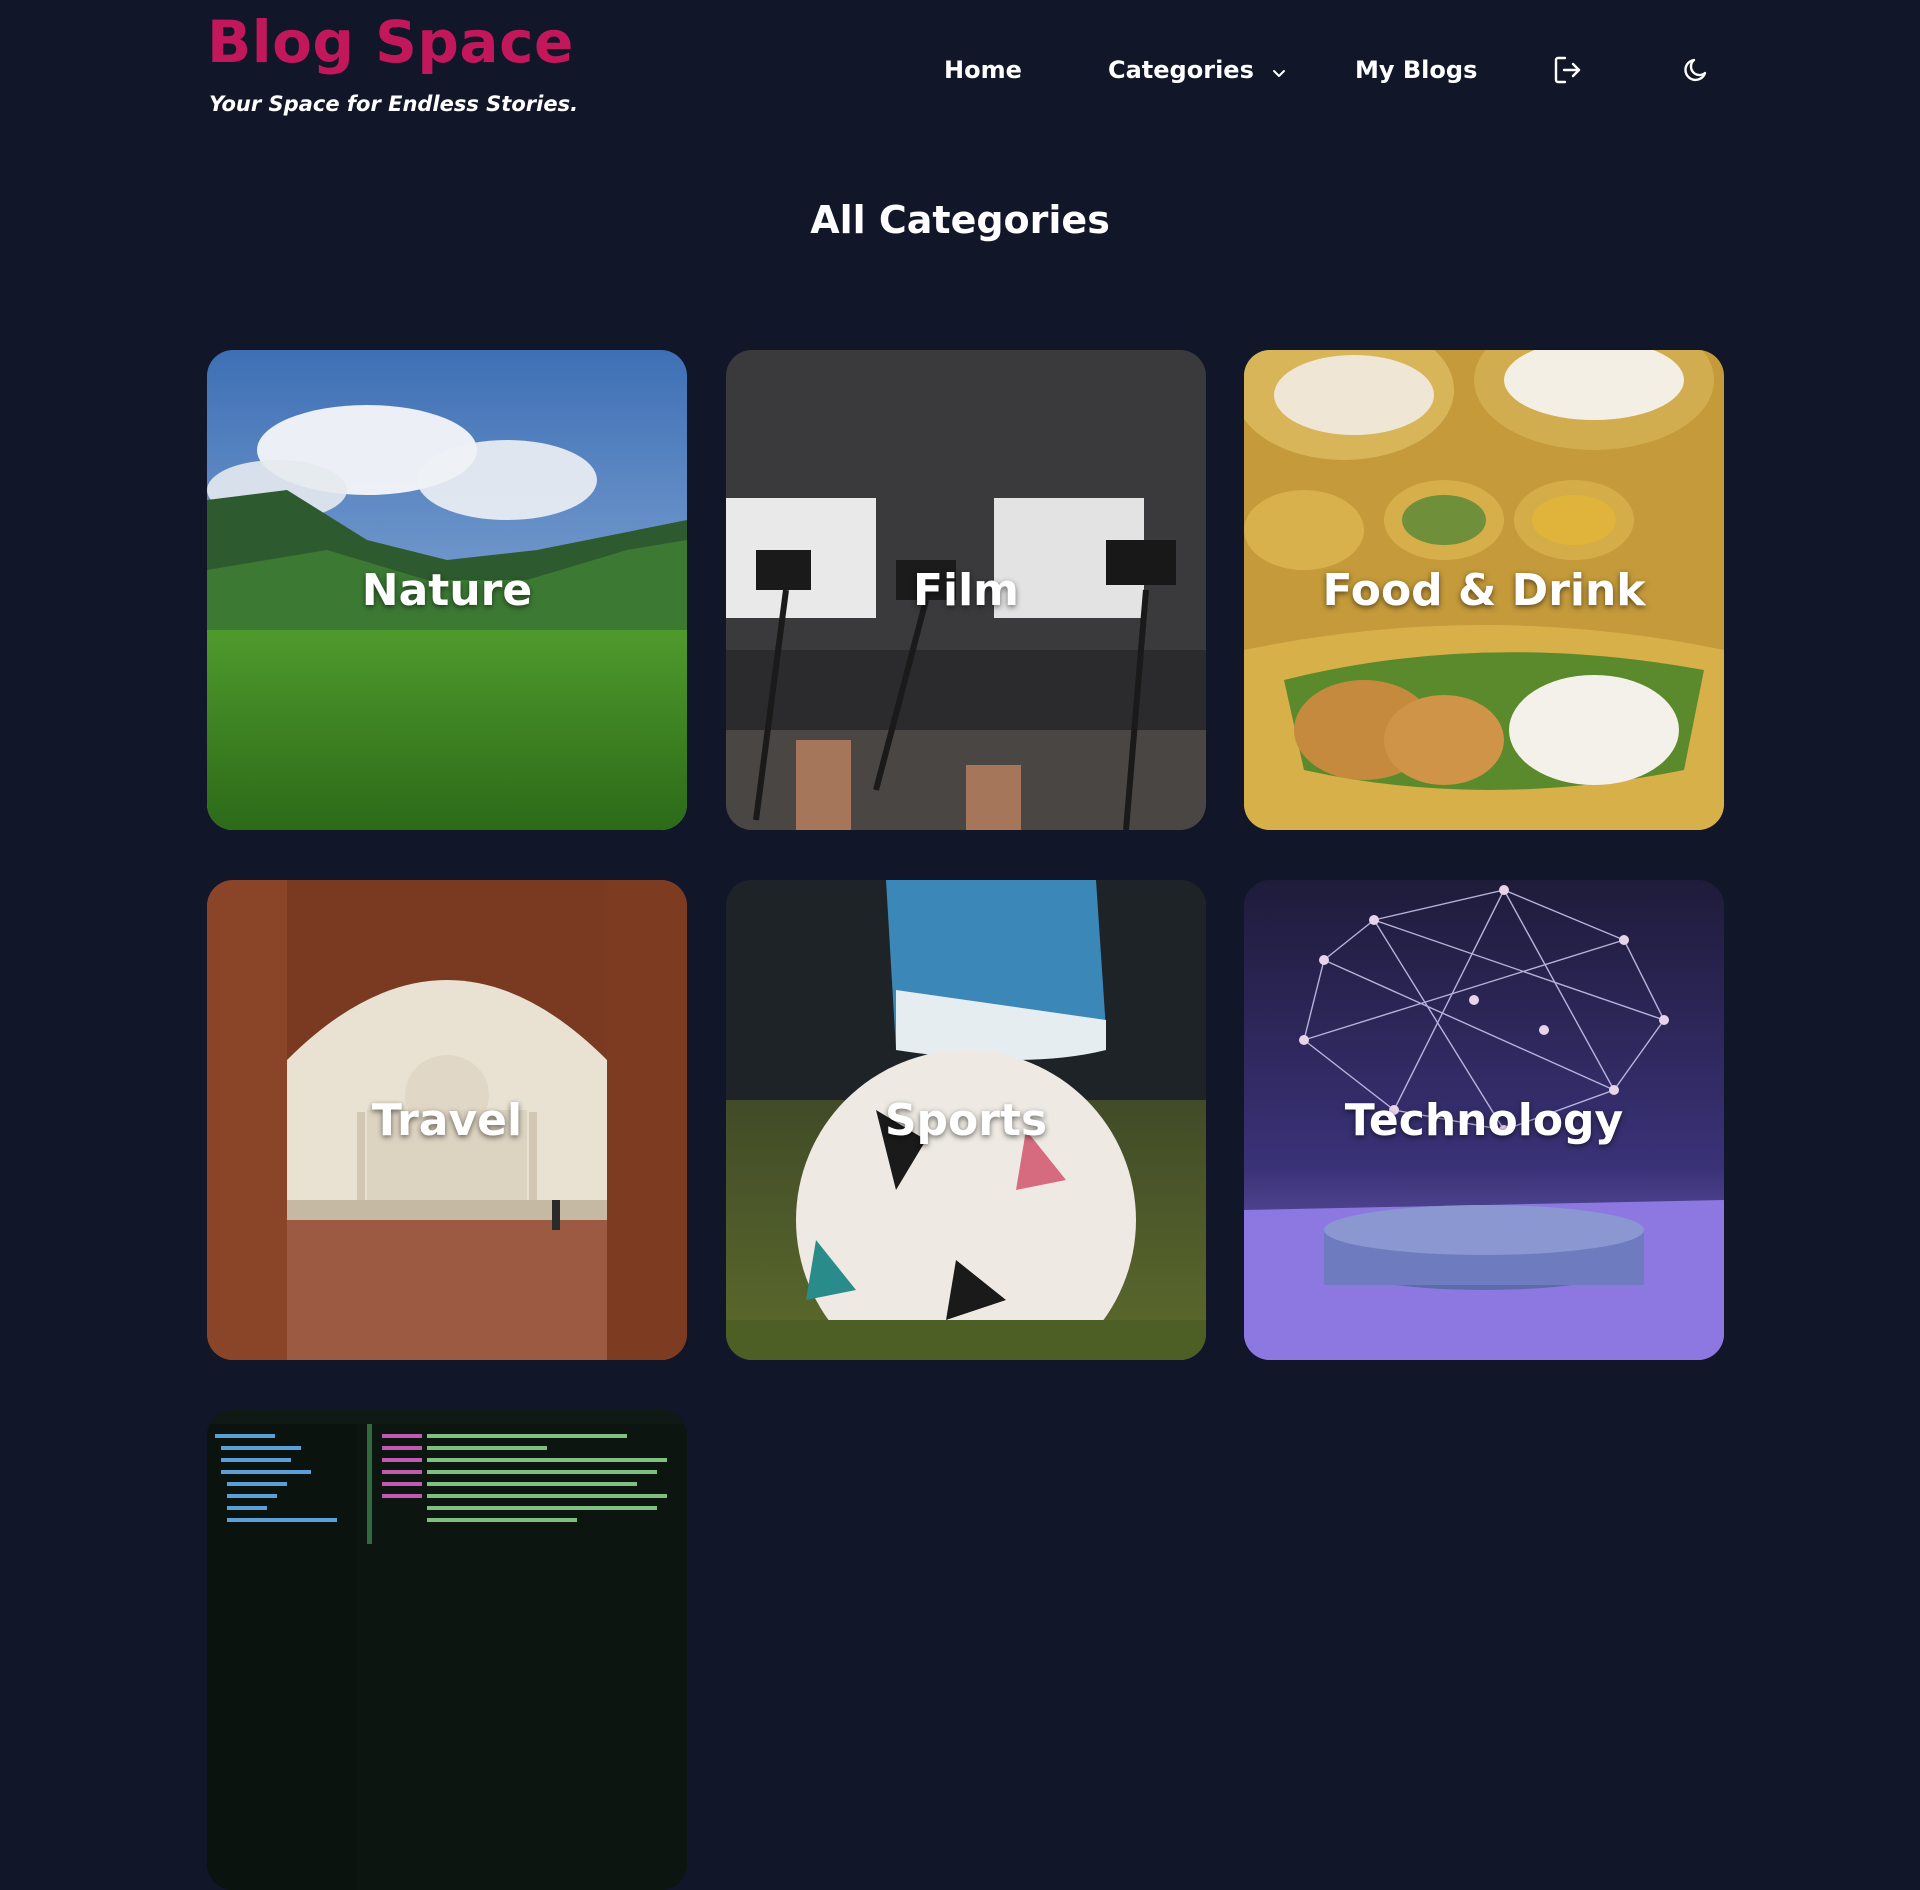  I want to click on category-card-technology: Technology, so click(1484, 1120).